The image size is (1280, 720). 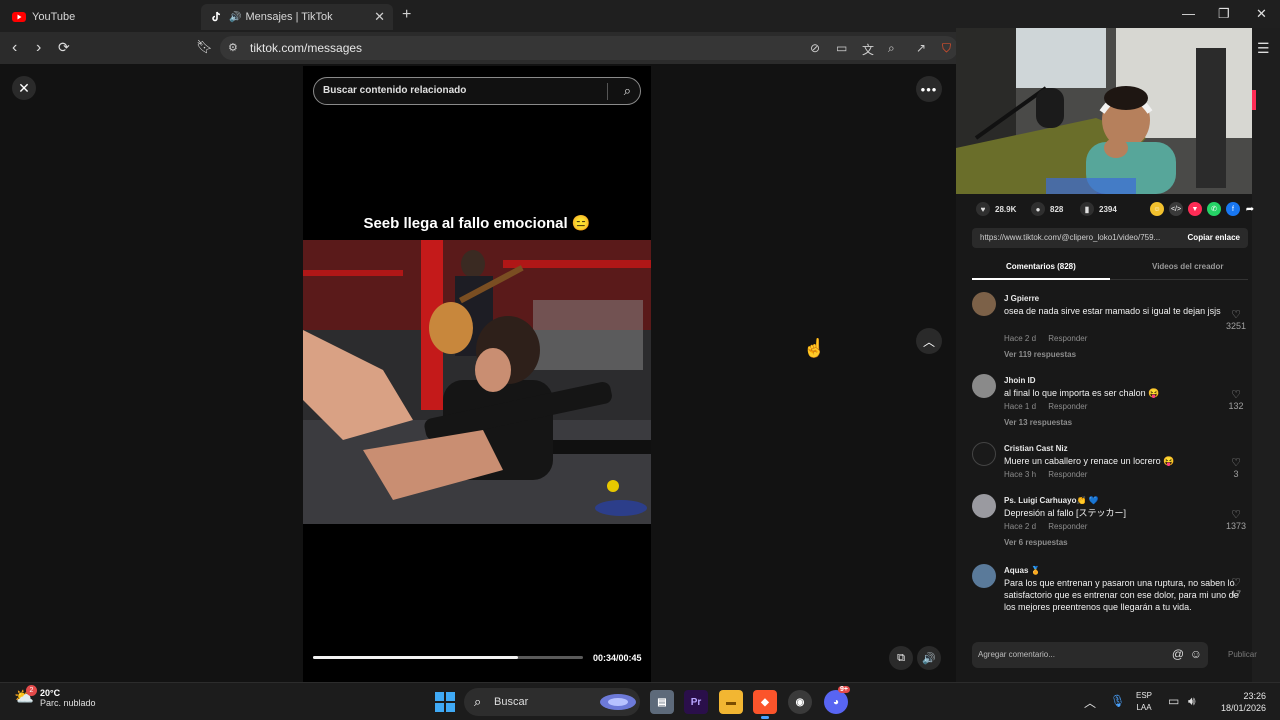 What do you see at coordinates (1236, 587) in the screenshot?
I see `comment-like: ♡ 17` at bounding box center [1236, 587].